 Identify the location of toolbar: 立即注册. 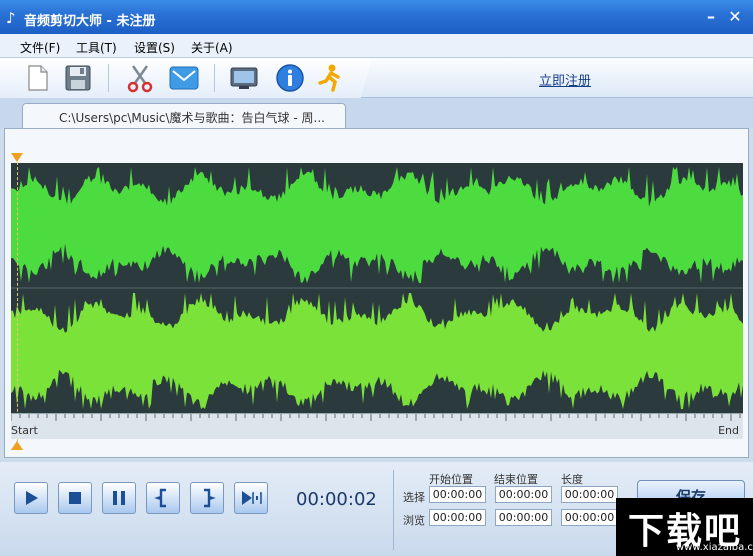
(376, 78).